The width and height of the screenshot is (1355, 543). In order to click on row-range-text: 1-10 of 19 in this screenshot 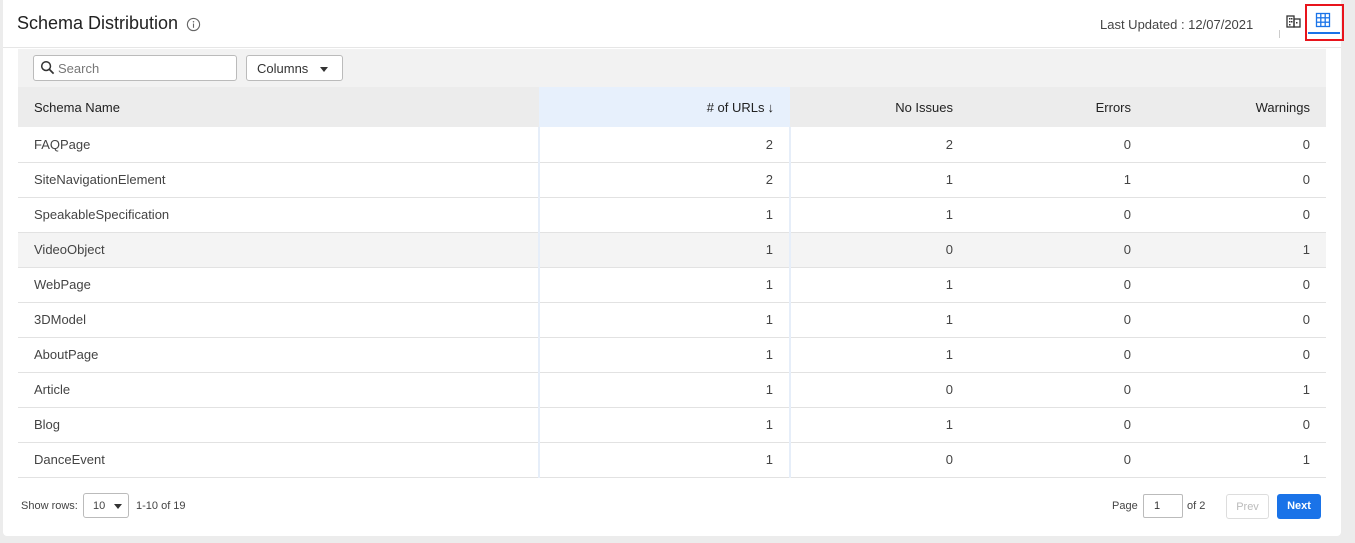, I will do `click(161, 506)`.